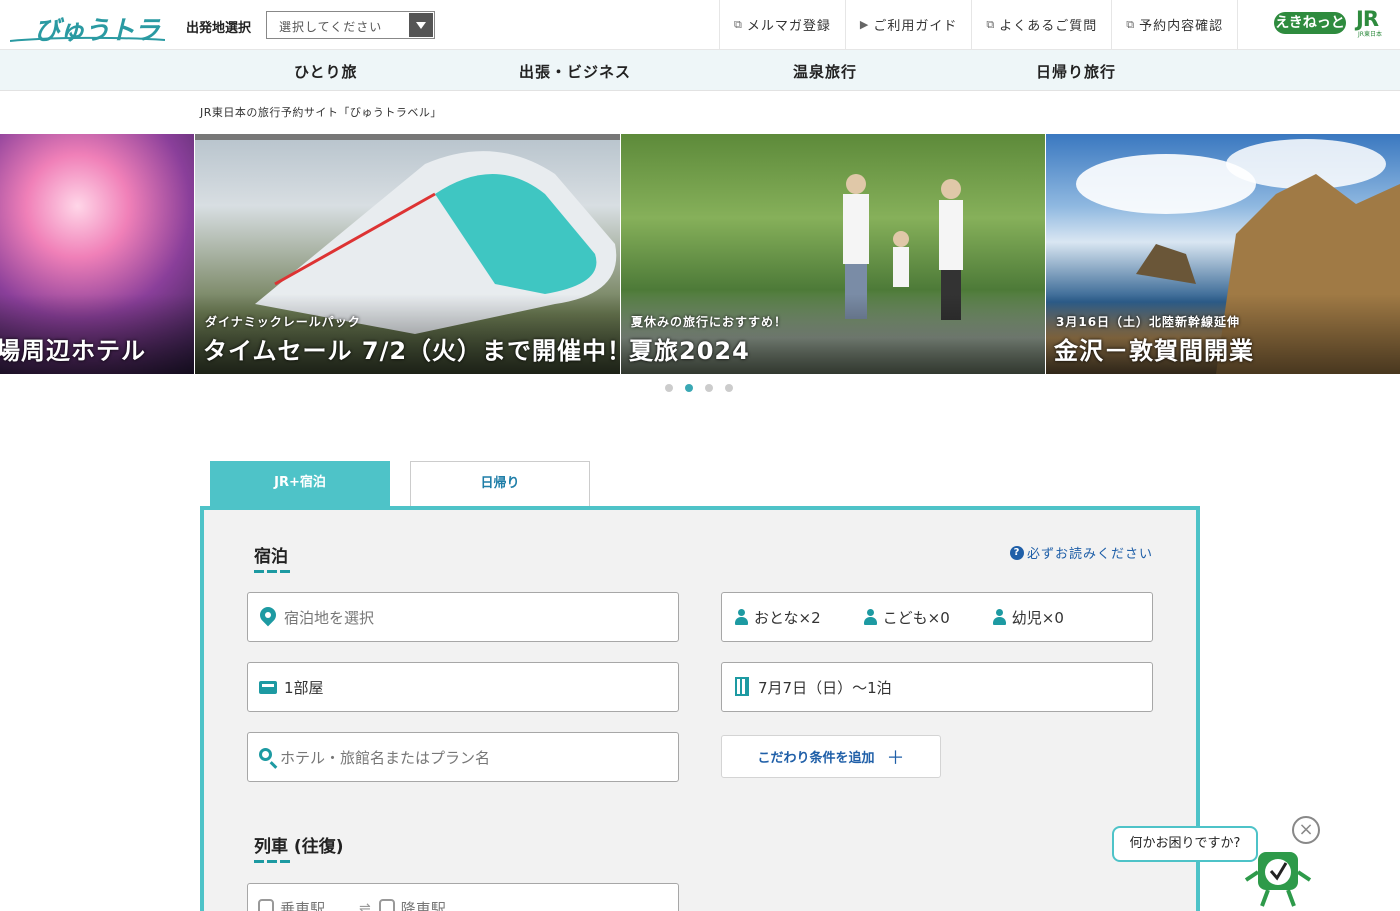 The width and height of the screenshot is (1400, 911). What do you see at coordinates (895, 758) in the screenshot?
I see `plus-icon: ＋` at bounding box center [895, 758].